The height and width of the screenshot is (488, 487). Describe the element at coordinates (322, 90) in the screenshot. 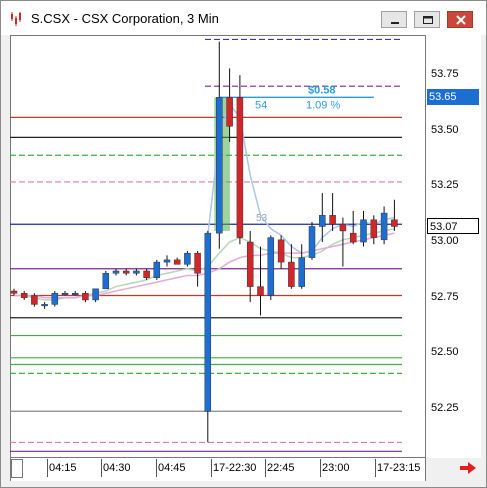

I see `measure-change-label: $0.58` at that location.